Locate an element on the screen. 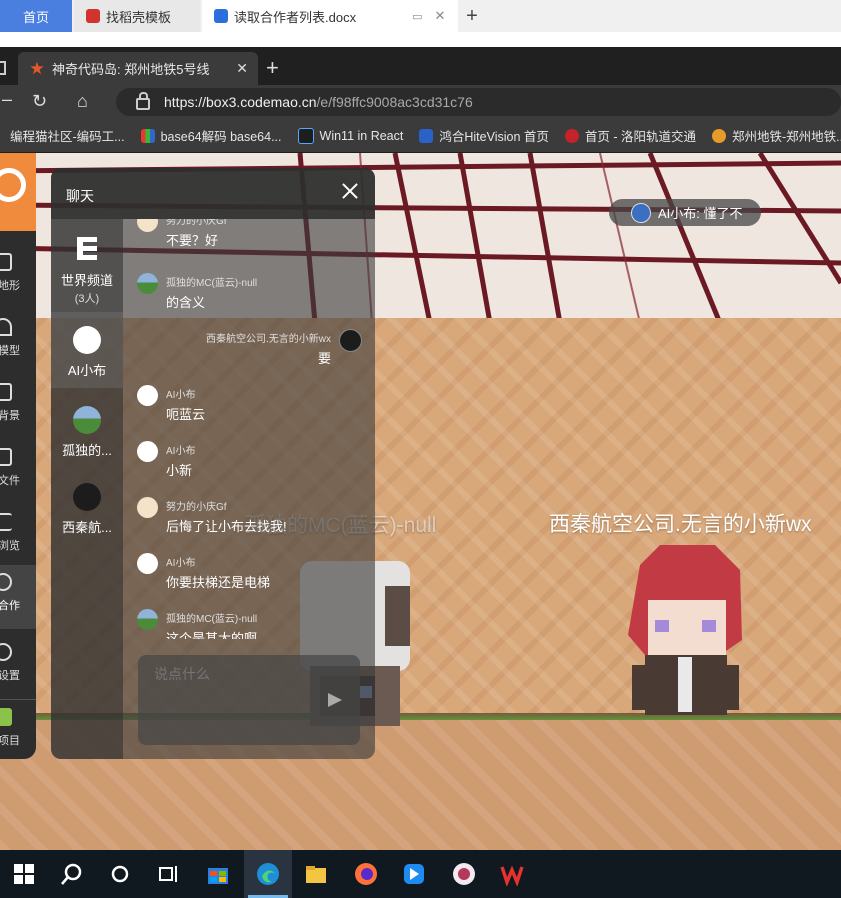 The image size is (841, 898). sidebar-item-terrain: 地形 is located at coordinates (18, 275).